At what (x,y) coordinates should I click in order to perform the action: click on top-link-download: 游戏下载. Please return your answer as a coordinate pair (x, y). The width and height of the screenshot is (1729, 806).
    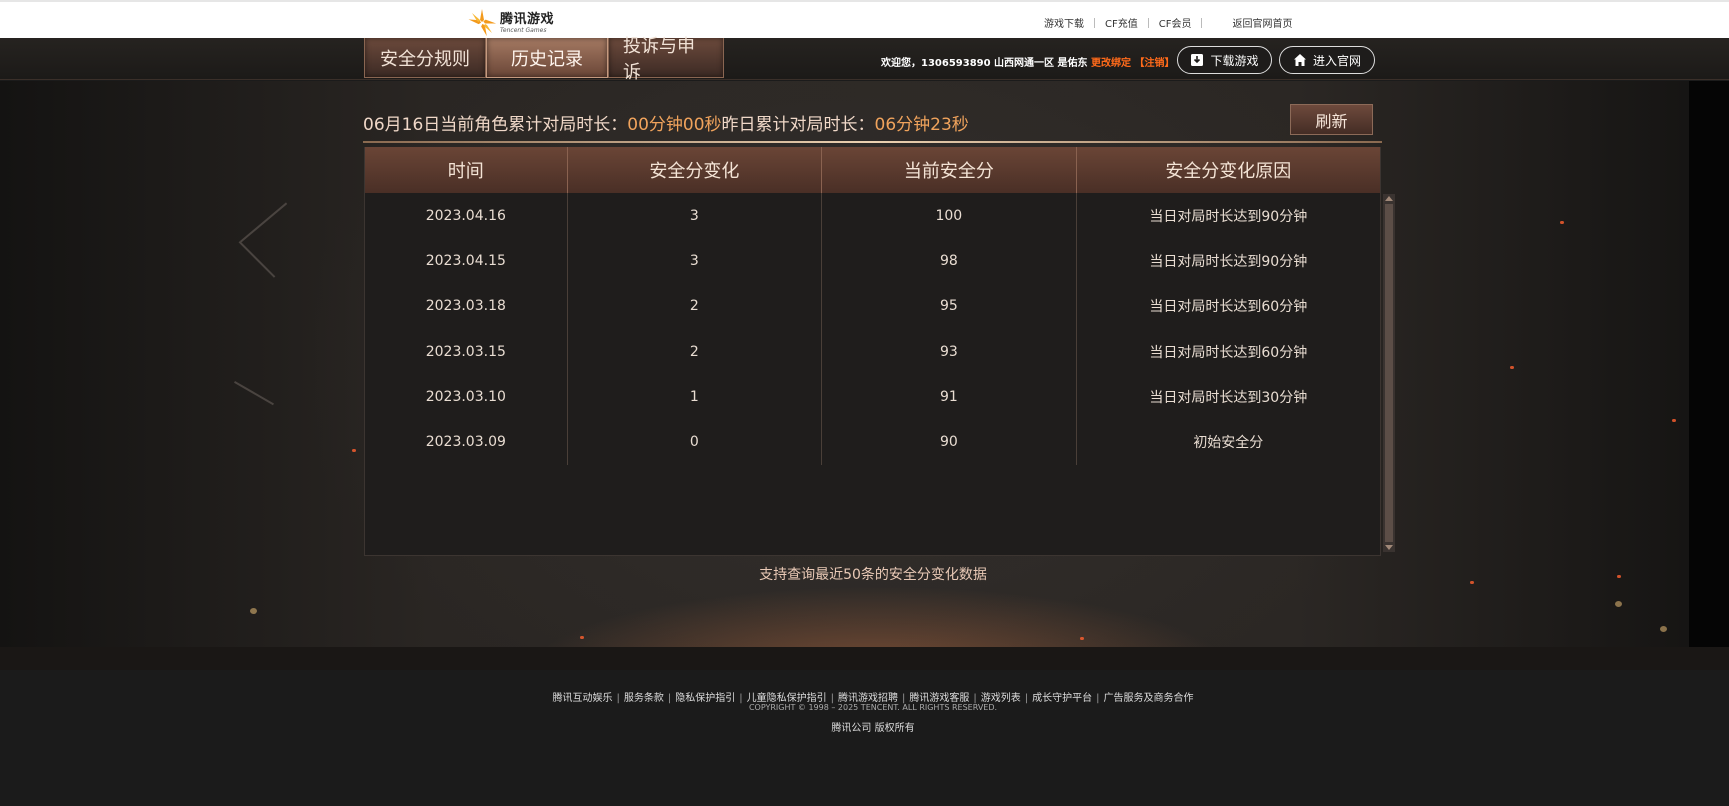
    Looking at the image, I should click on (1064, 22).